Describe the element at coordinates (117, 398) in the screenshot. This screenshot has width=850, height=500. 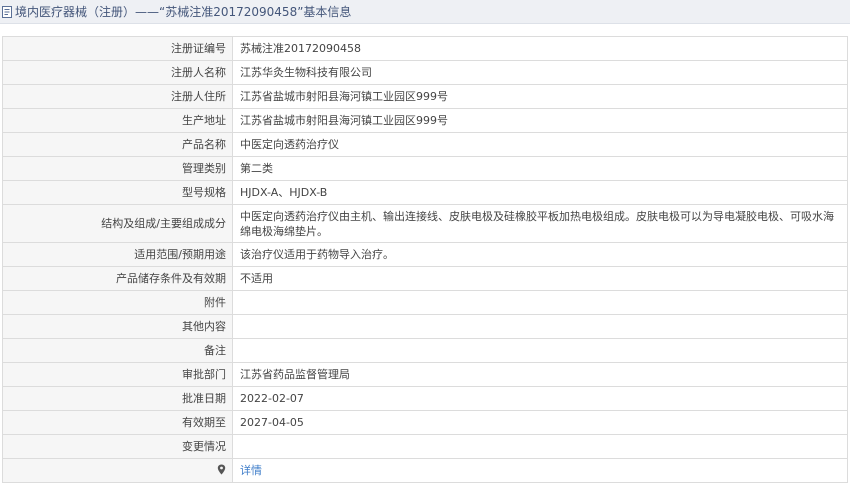
I see `row-label: 批准日期` at that location.